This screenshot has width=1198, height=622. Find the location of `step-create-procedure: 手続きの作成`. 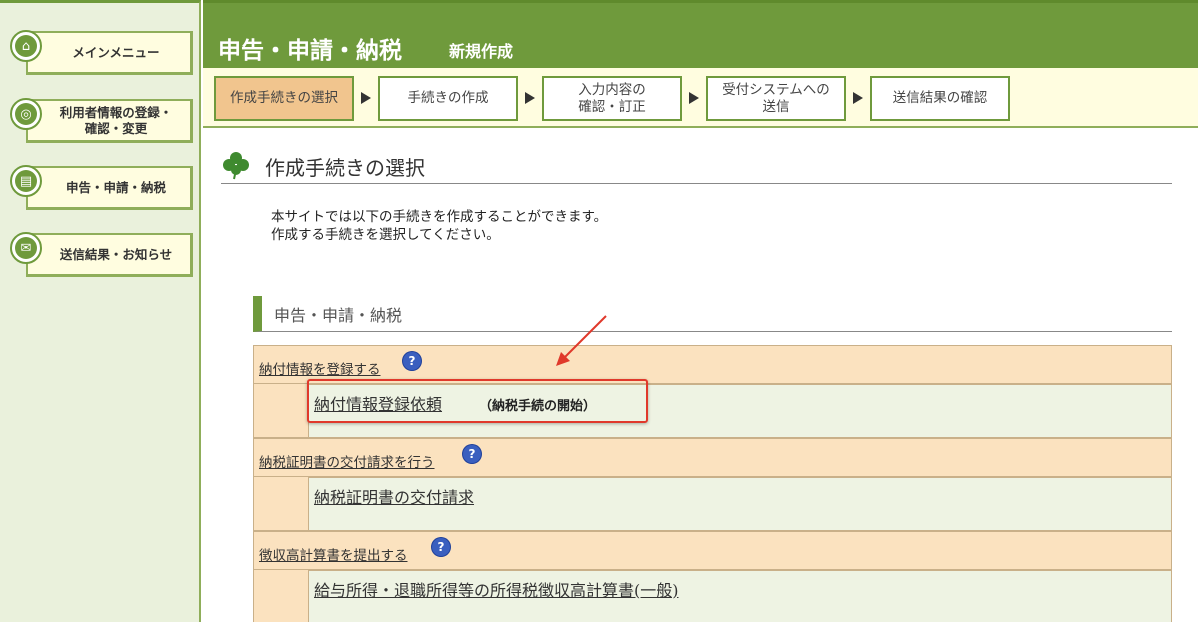

step-create-procedure: 手続きの作成 is located at coordinates (448, 98).